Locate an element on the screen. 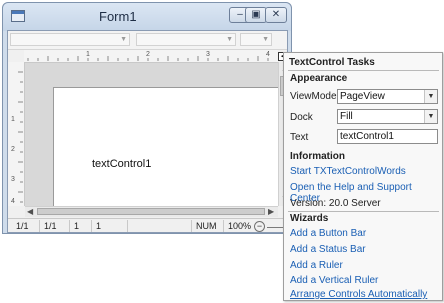  window-title: Form1 is located at coordinates (118, 16).